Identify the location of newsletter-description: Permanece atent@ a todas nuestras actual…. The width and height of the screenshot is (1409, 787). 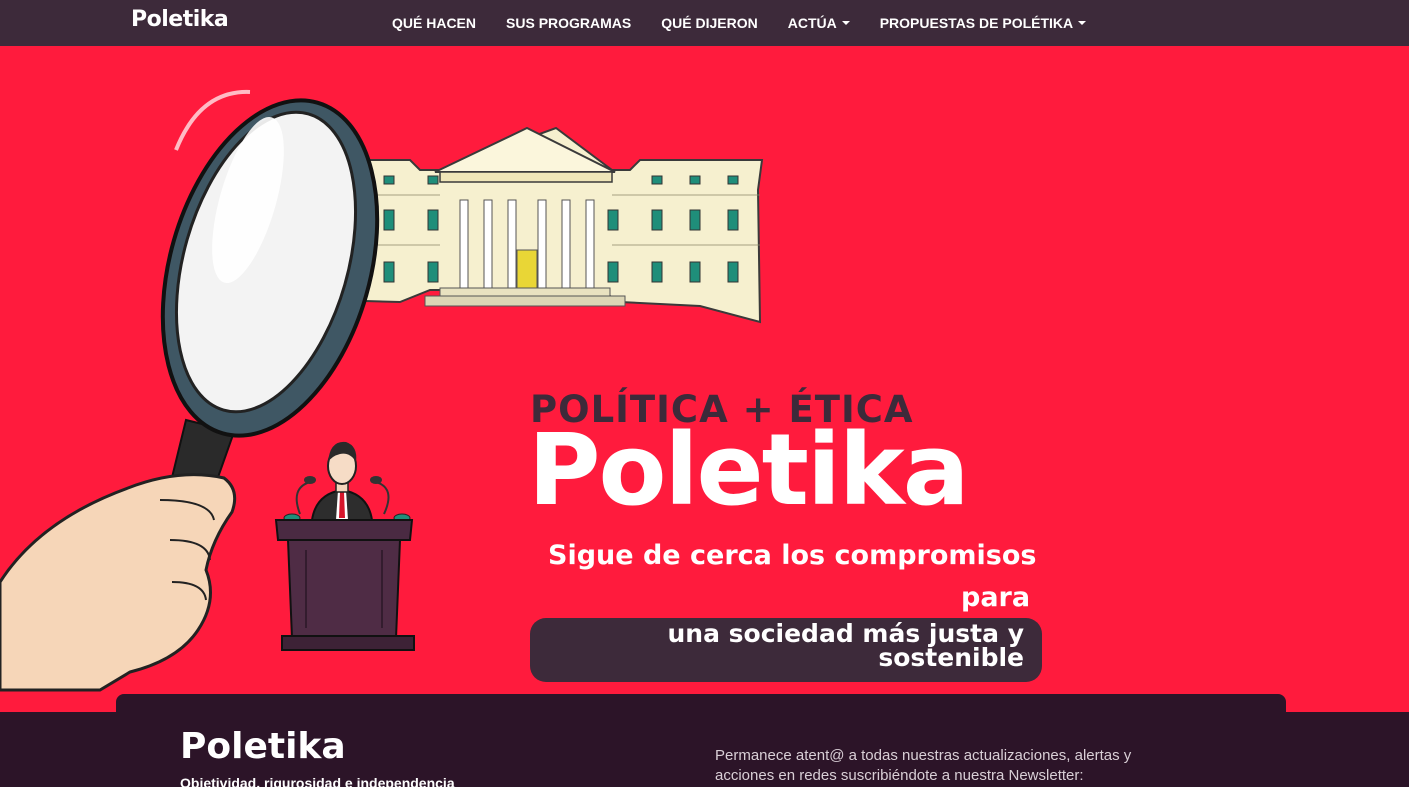
(923, 765).